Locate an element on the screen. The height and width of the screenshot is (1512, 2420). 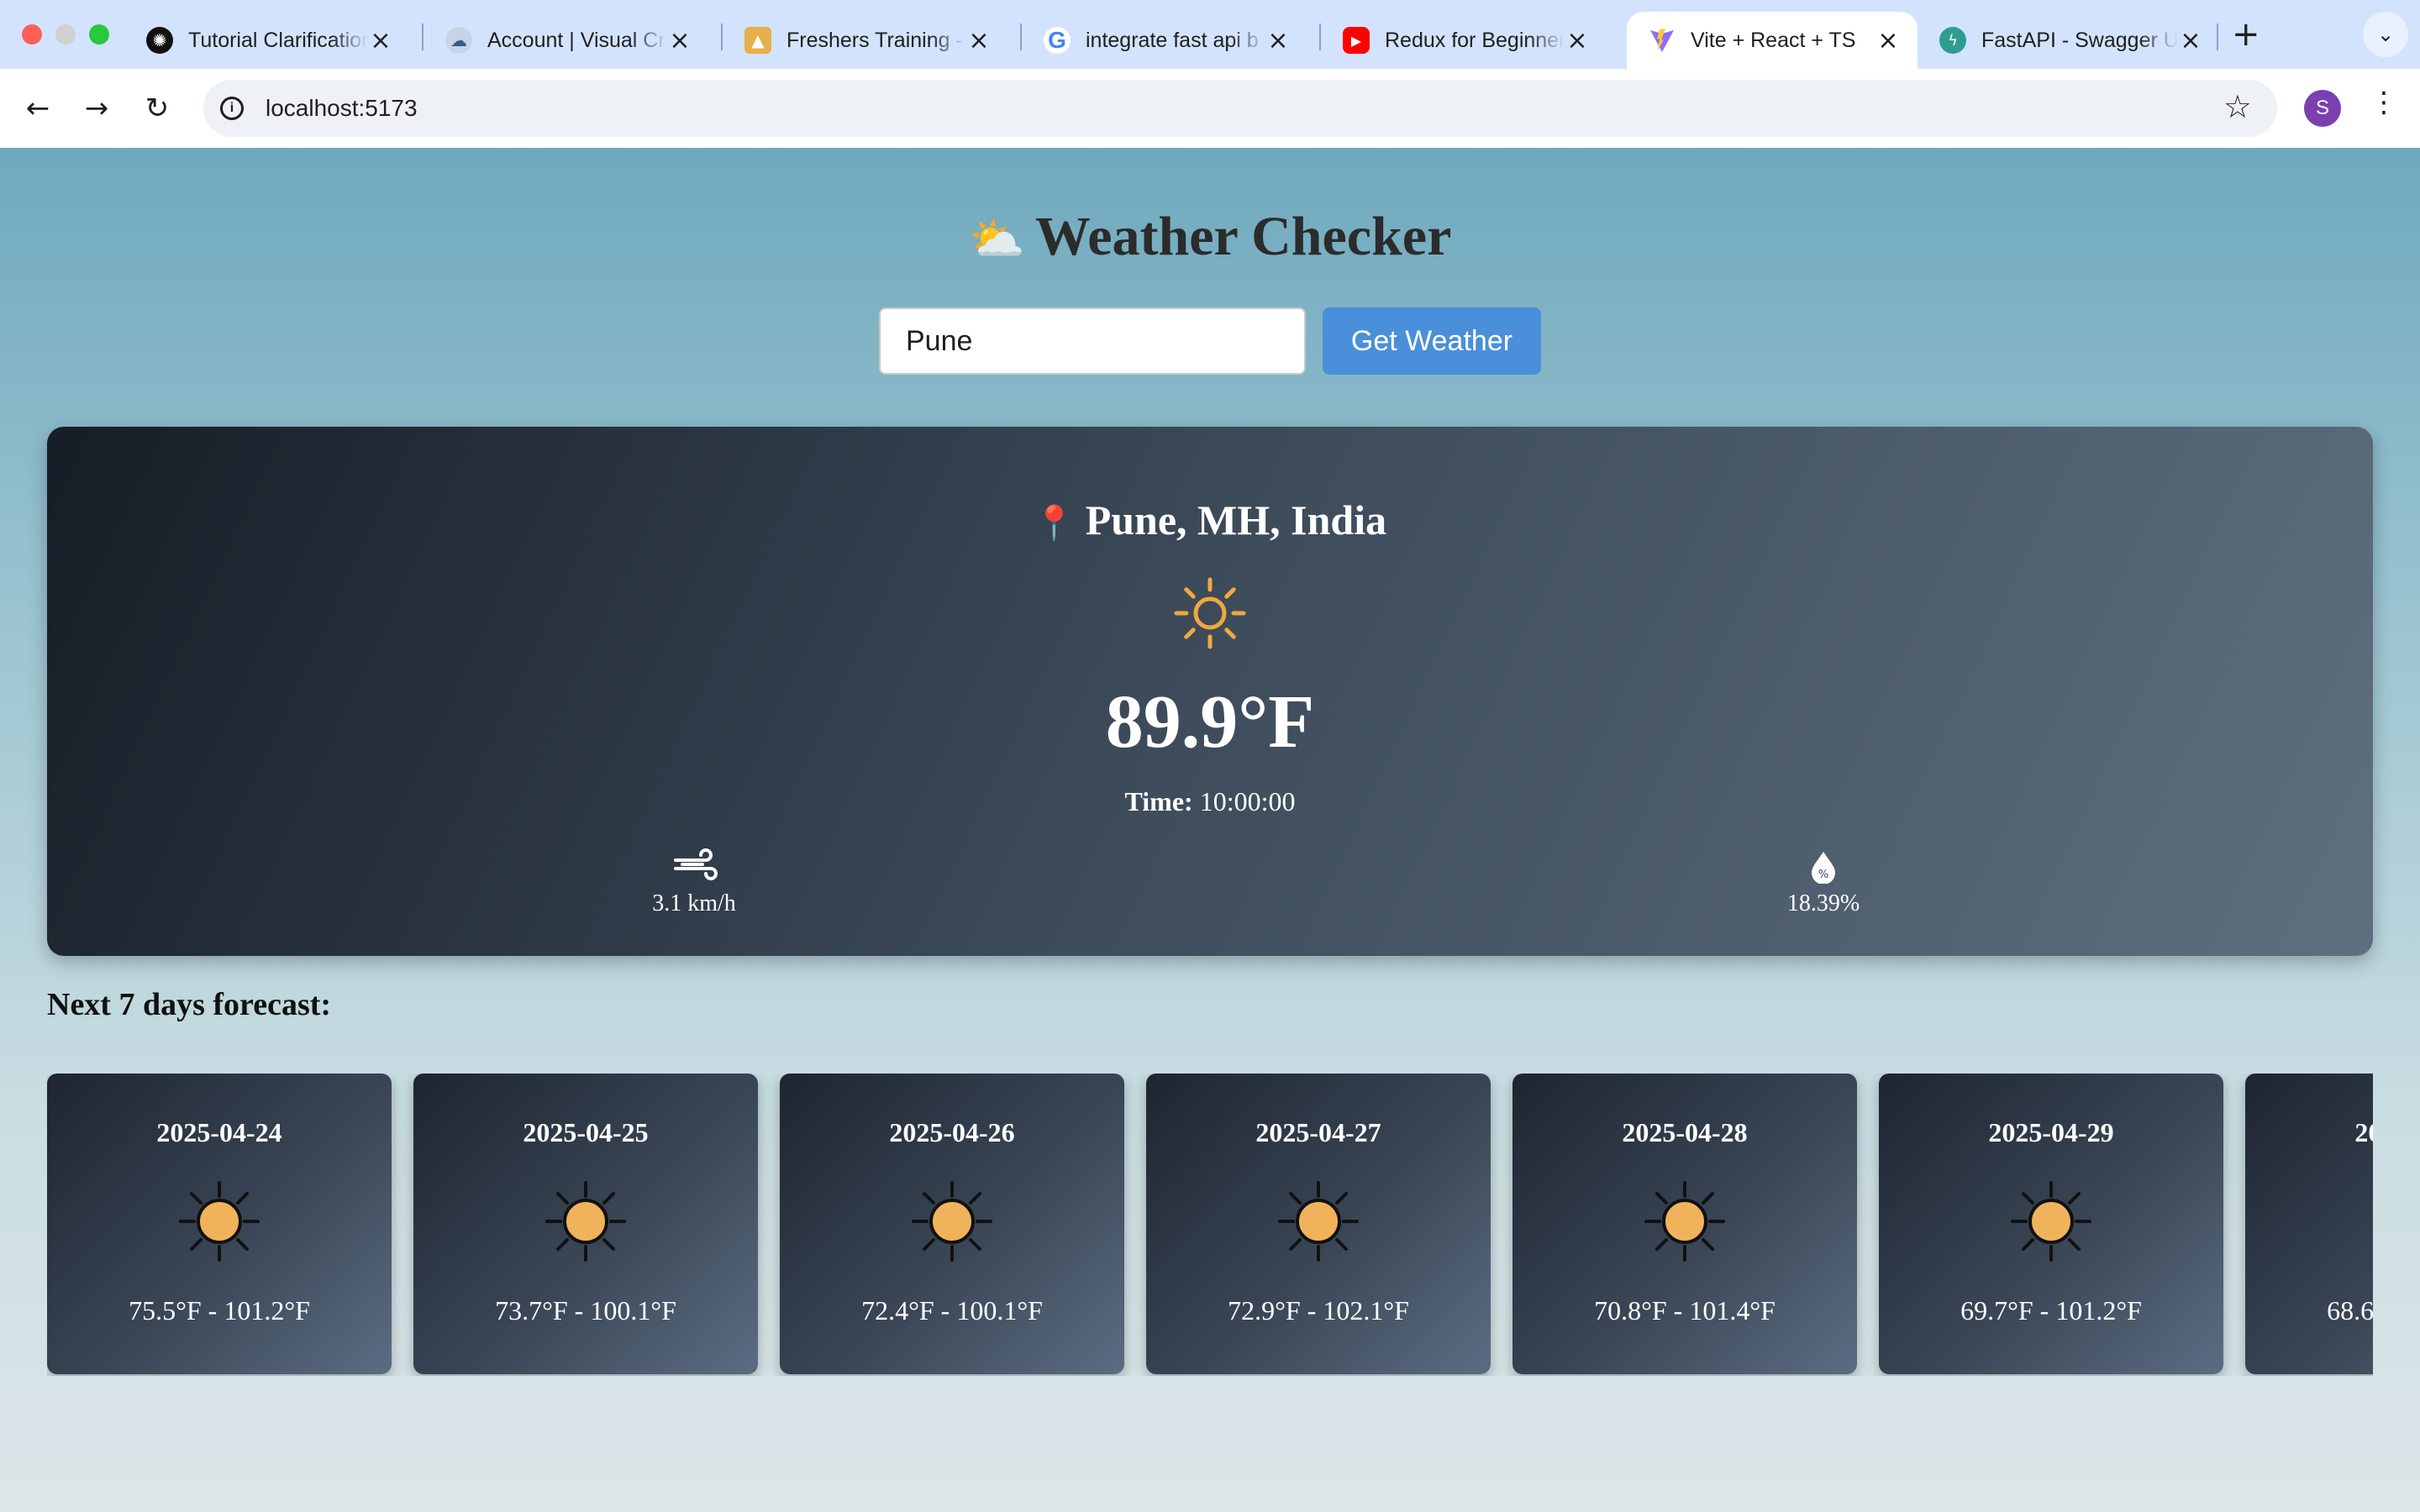
tab-title: Tutorial Clarification is located at coordinates (278, 40).